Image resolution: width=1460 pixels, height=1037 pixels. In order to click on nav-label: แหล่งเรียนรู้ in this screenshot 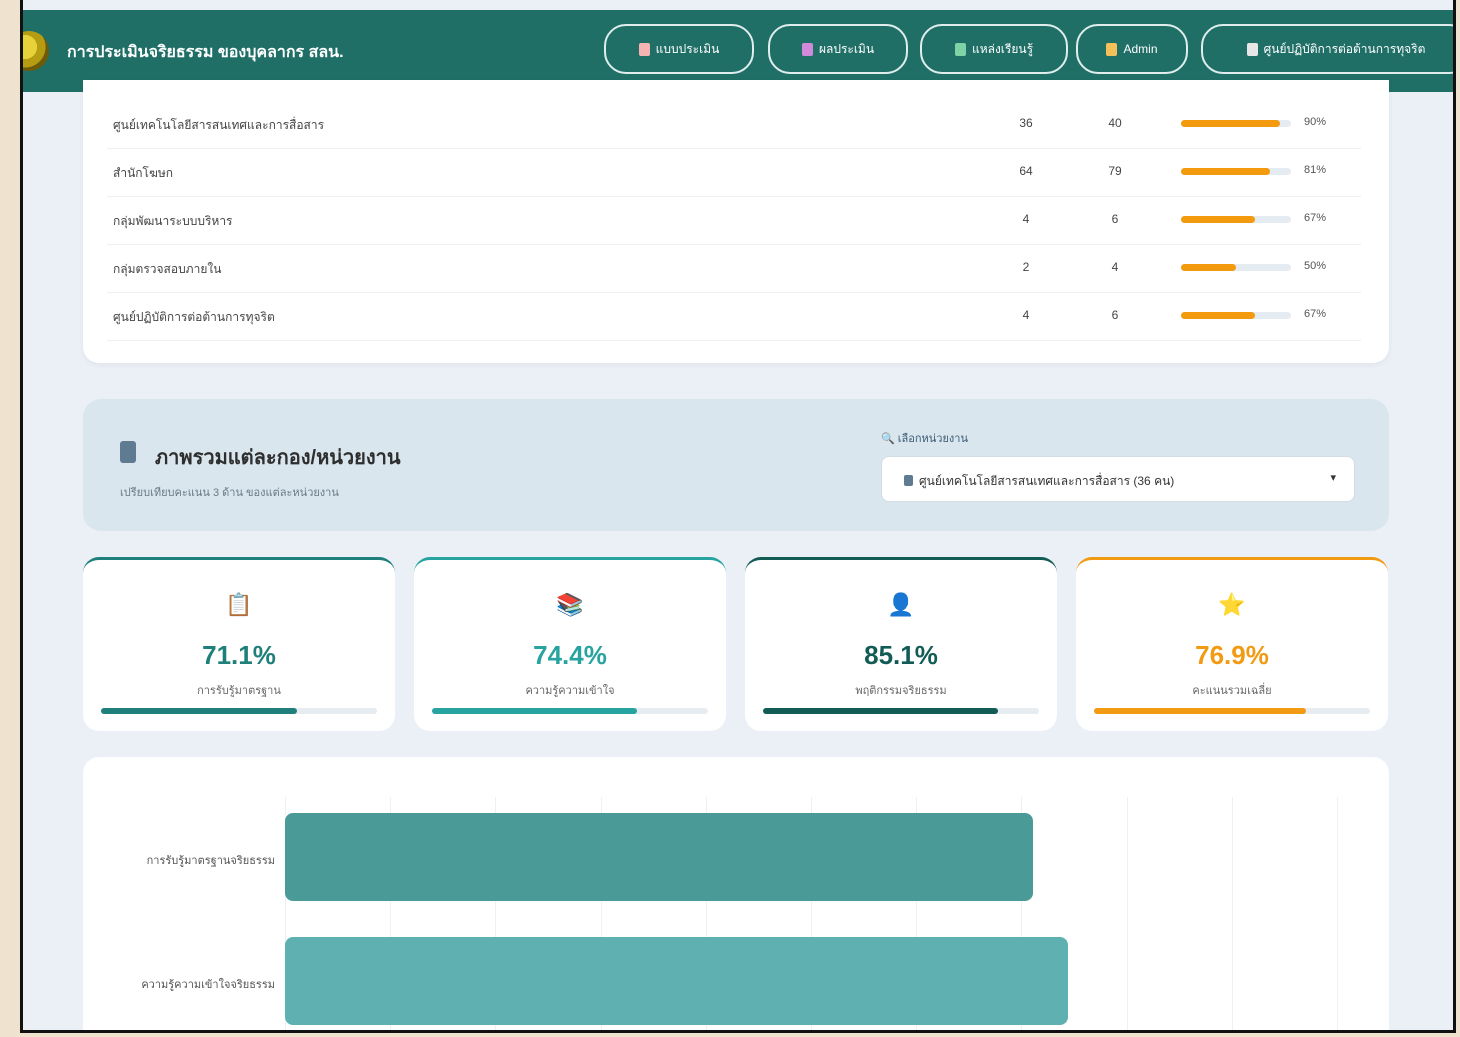, I will do `click(1002, 48)`.